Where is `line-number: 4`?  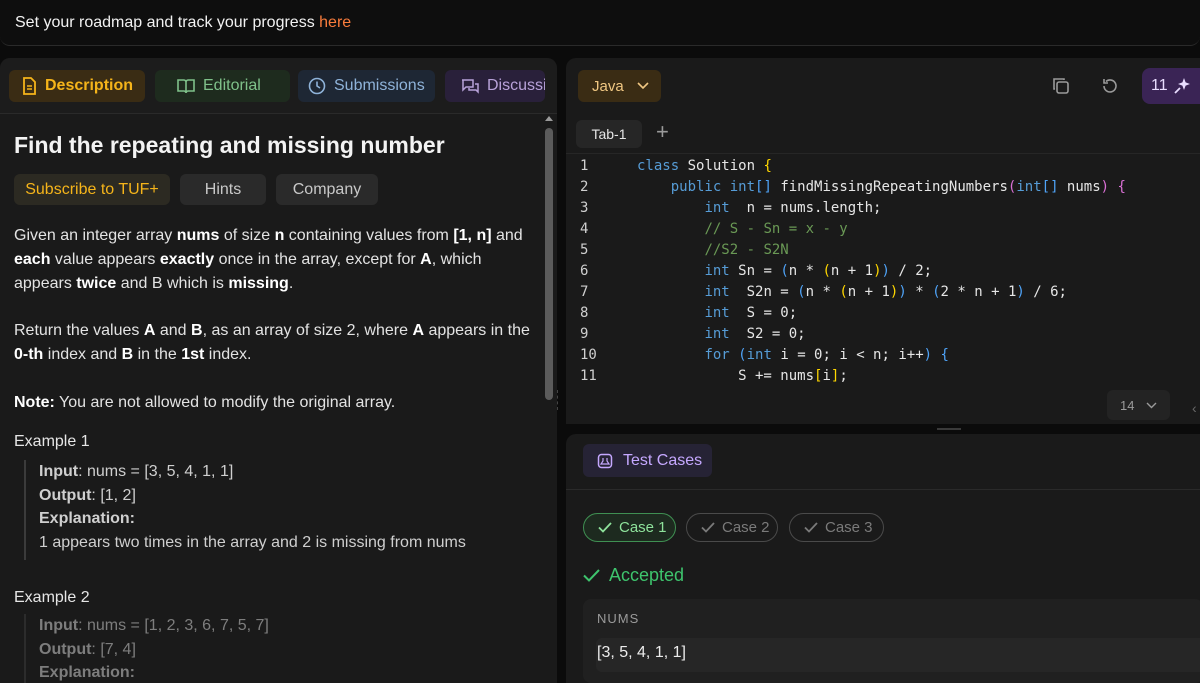
line-number: 4 is located at coordinates (584, 229).